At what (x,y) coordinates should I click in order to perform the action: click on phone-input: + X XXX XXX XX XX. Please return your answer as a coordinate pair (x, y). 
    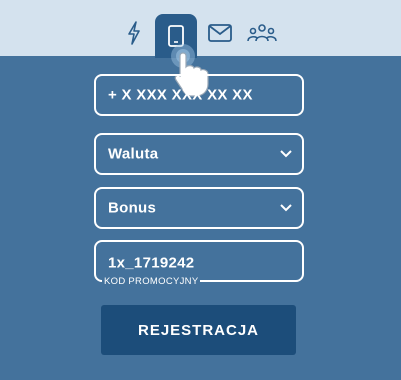
    Looking at the image, I should click on (199, 95).